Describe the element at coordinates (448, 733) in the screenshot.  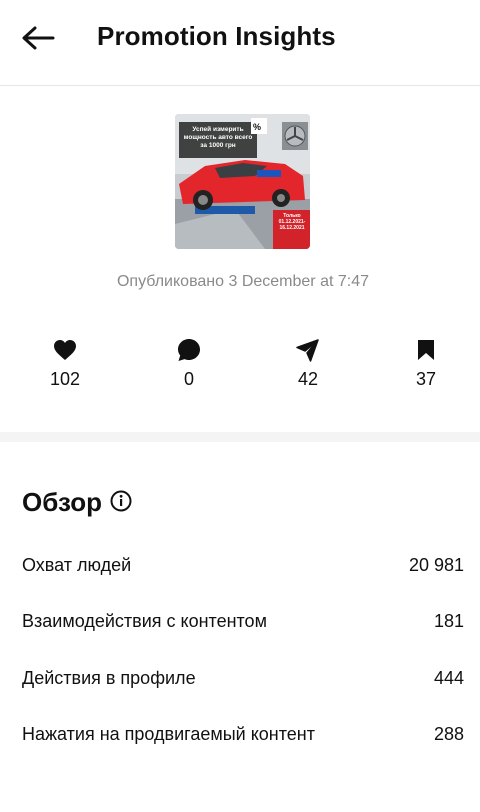
I see `row-value: 288` at that location.